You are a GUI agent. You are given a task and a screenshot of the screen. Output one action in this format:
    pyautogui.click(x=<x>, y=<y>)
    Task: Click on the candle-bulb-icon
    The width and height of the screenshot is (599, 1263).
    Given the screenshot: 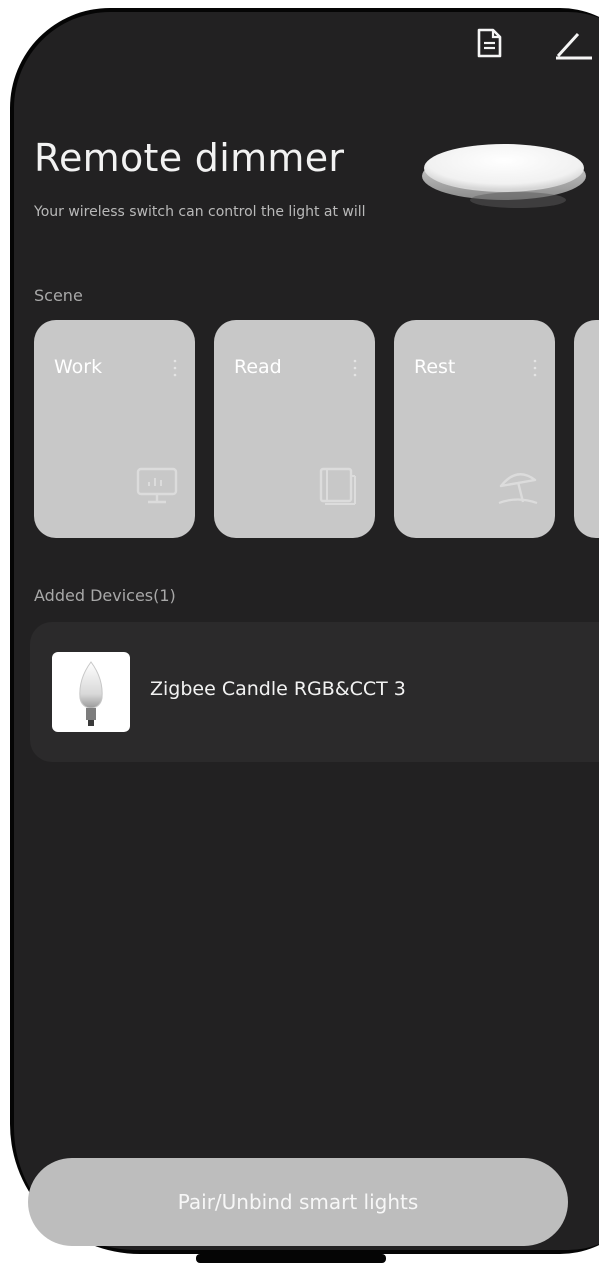 What is the action you would take?
    pyautogui.click(x=91, y=693)
    